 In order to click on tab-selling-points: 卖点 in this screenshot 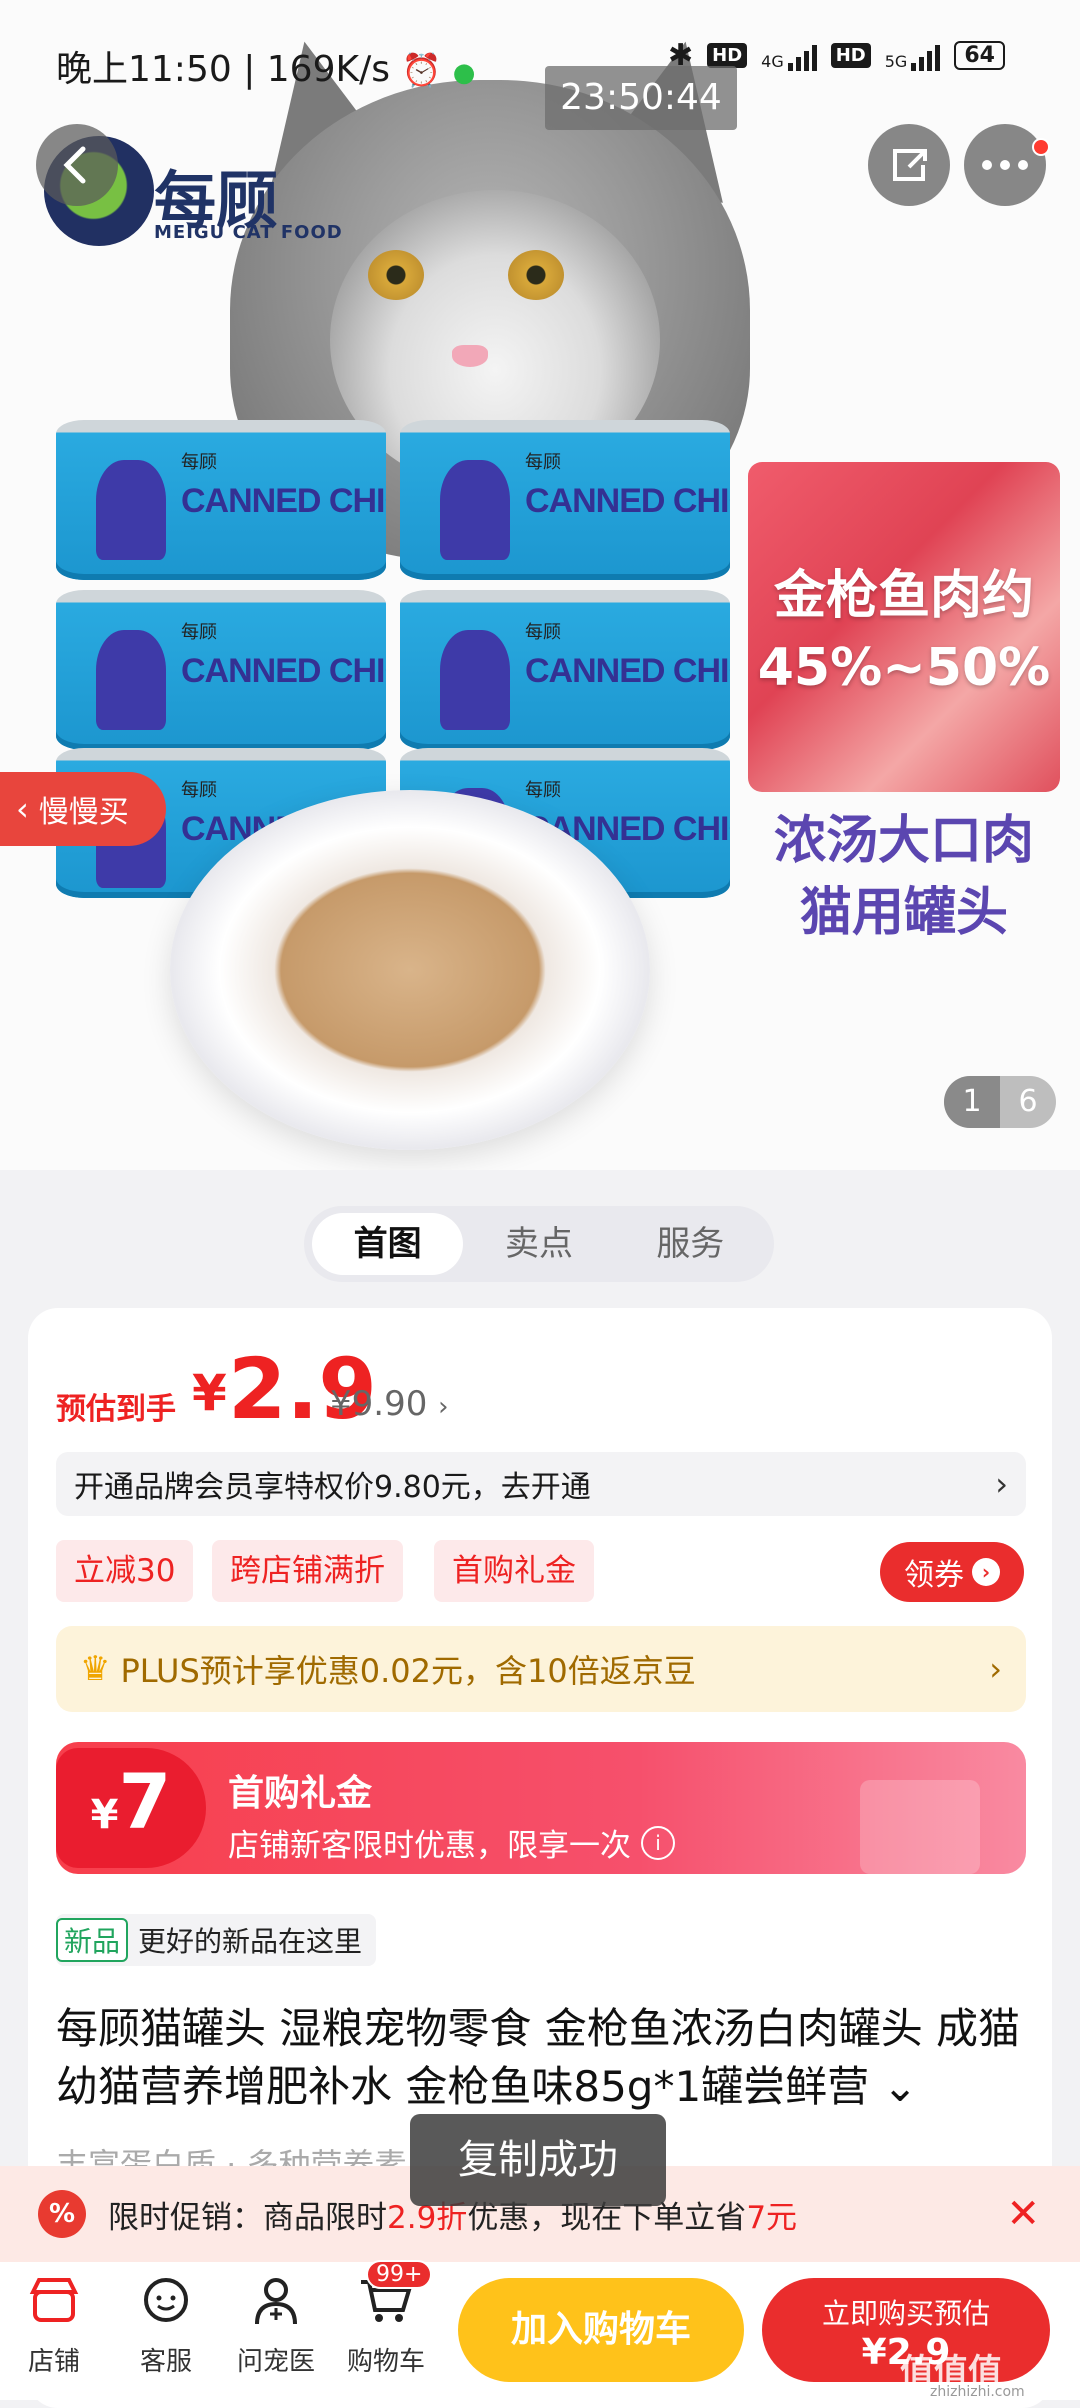, I will do `click(538, 1244)`.